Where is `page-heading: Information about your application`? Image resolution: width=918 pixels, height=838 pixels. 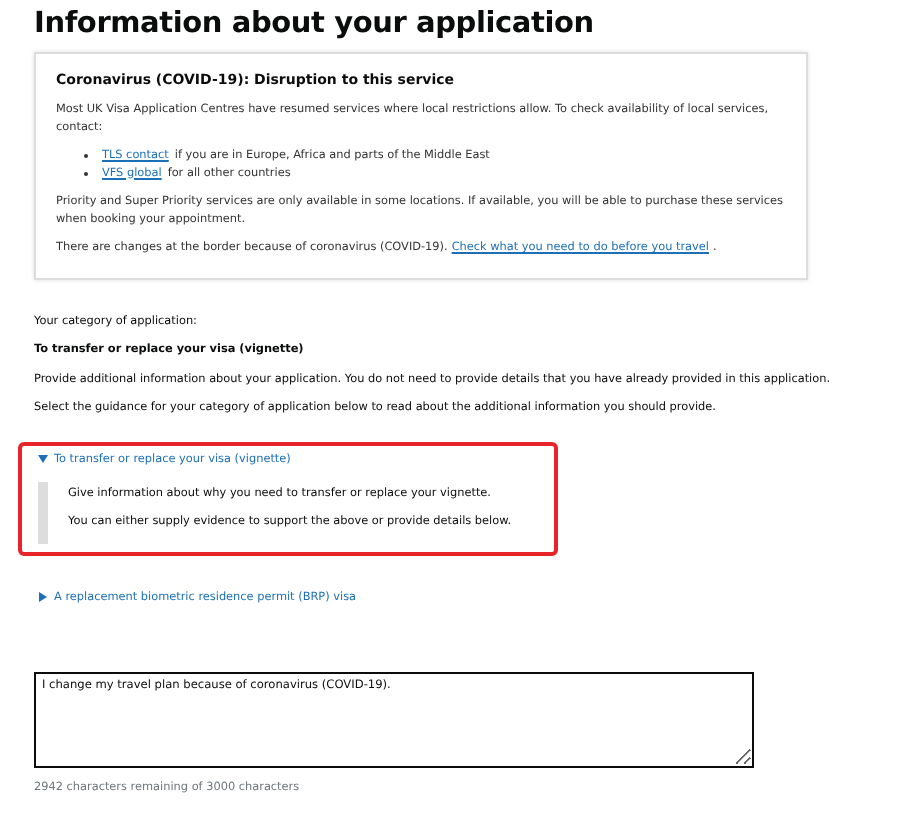 page-heading: Information about your application is located at coordinates (314, 24).